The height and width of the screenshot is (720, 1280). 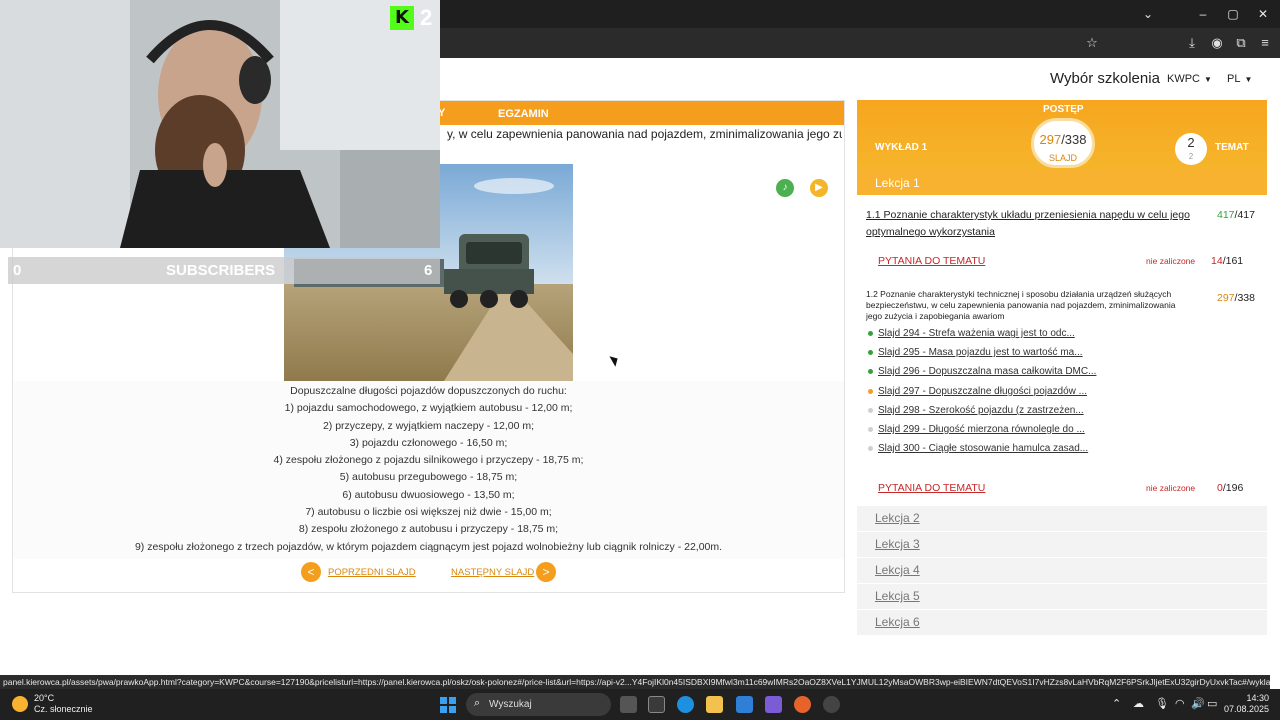 I want to click on topic-1-1-line: optymalnego wykorzystania, so click(x=930, y=232).